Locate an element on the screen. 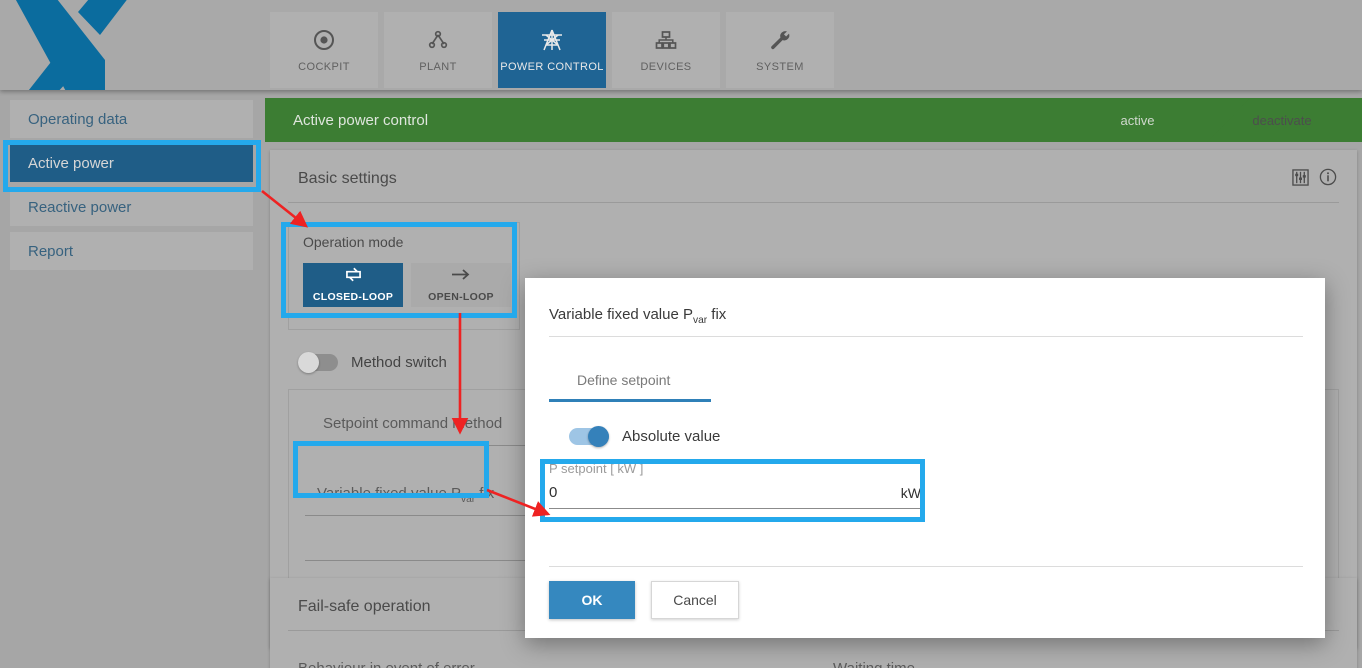  nav-tab-plant: PLANT is located at coordinates (438, 50).